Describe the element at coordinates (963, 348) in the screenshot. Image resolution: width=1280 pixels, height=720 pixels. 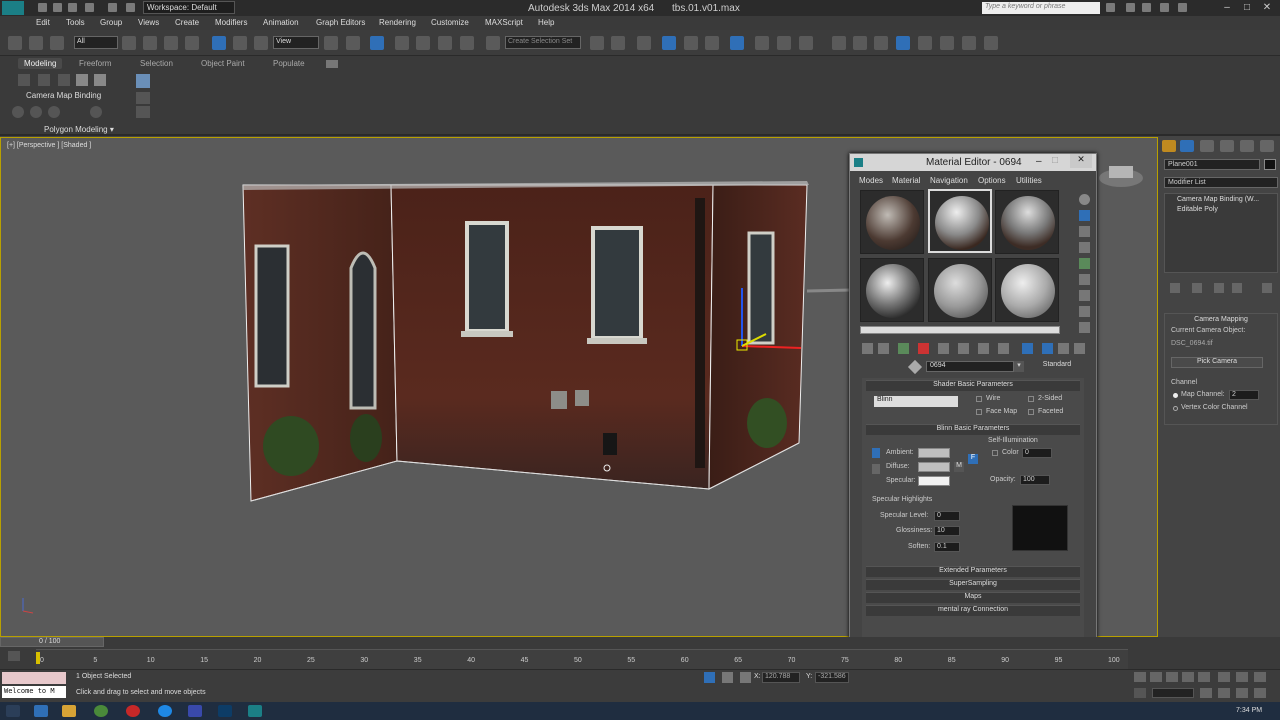
I see `make-unique-mat-icon` at that location.